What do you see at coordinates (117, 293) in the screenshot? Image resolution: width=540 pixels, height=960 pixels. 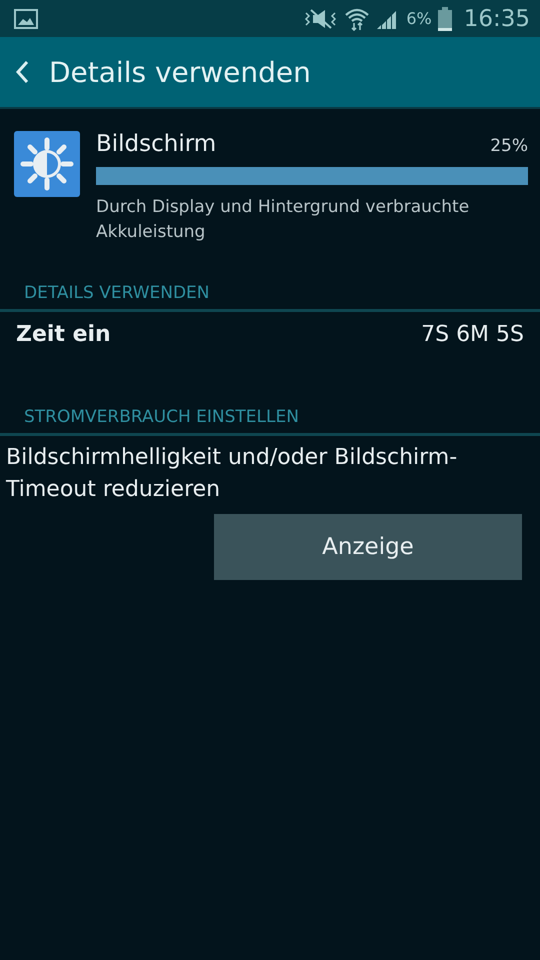 I see `section-header: DETAILS VERWENDEN` at bounding box center [117, 293].